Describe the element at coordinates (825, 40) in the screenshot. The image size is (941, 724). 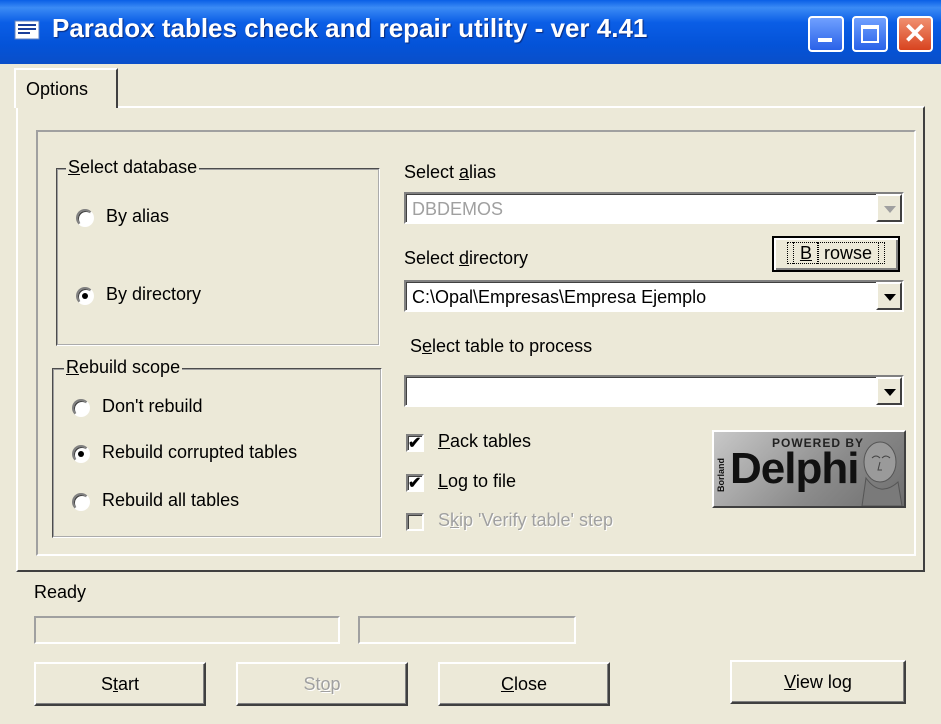
I see `minimize-icon` at that location.